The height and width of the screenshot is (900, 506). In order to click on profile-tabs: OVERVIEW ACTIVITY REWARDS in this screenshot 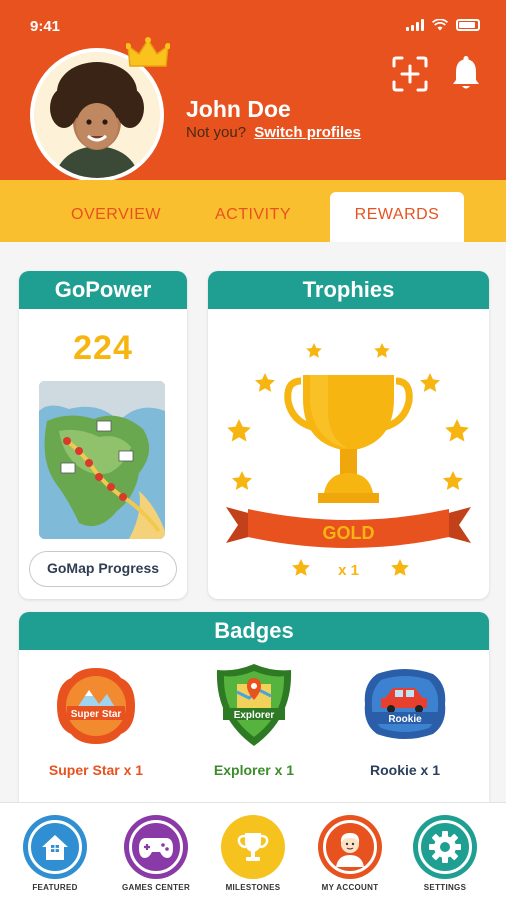, I will do `click(253, 211)`.